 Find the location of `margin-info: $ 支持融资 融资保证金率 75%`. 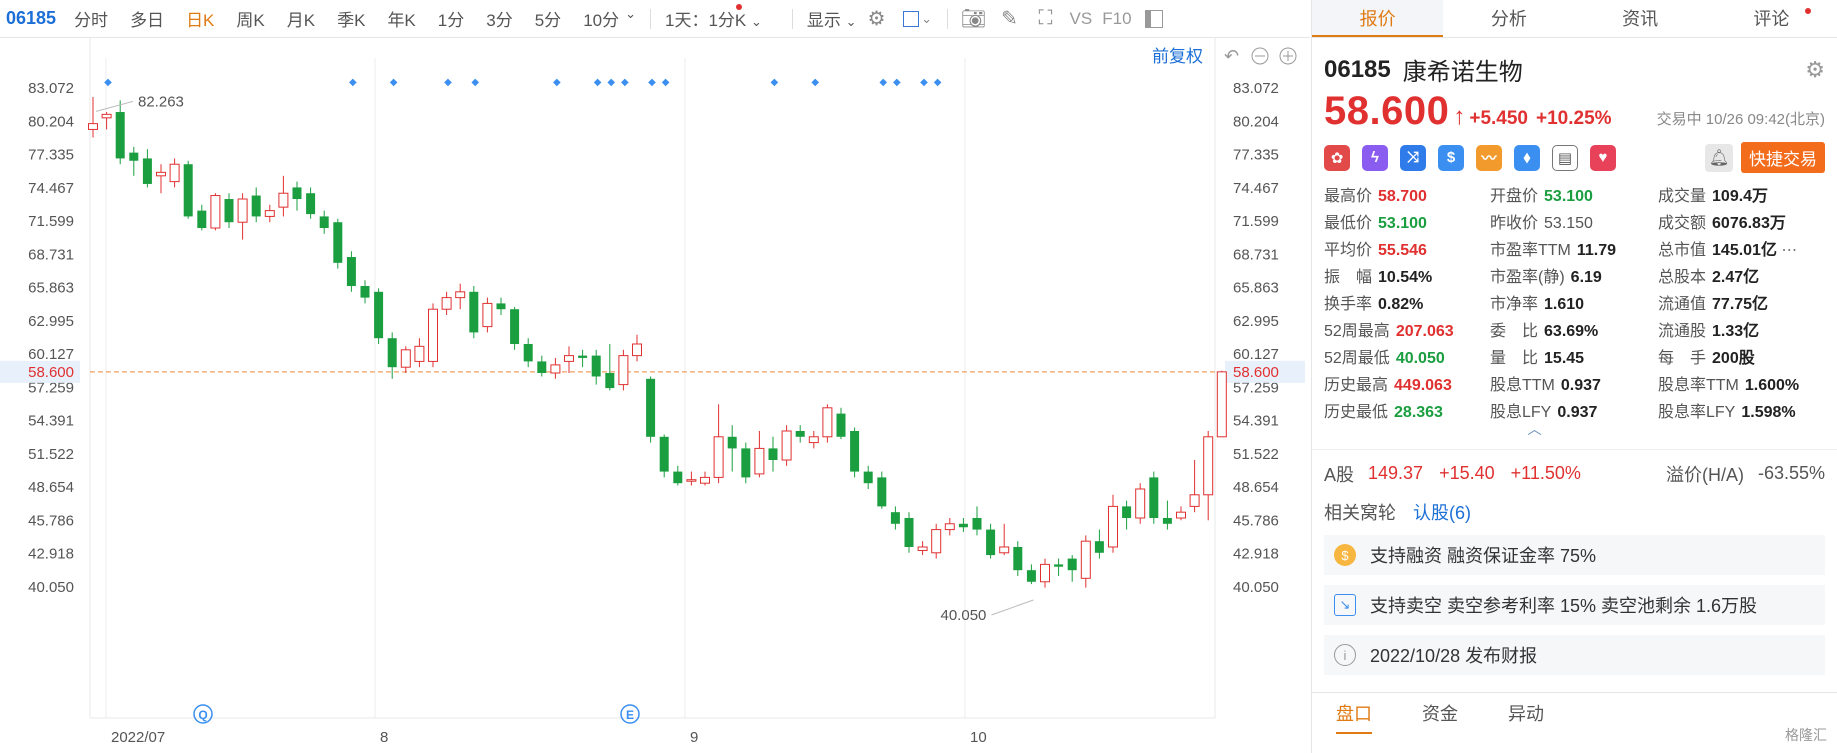

margin-info: $ 支持融资 融资保证金率 75% is located at coordinates (1574, 555).